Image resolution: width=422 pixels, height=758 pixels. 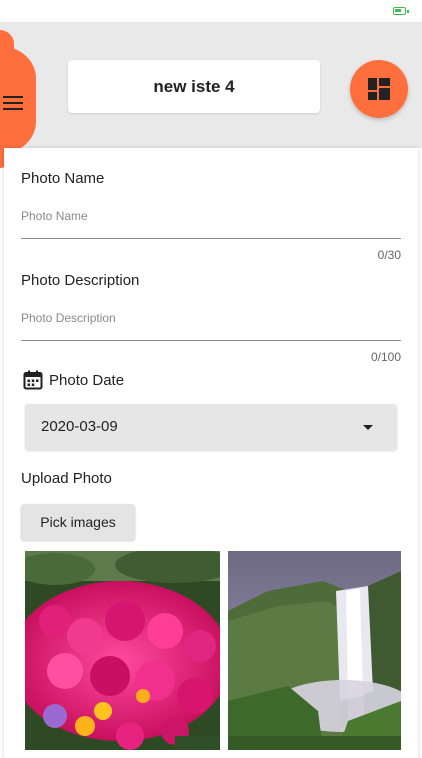 I want to click on menu-button, so click(x=18, y=99).